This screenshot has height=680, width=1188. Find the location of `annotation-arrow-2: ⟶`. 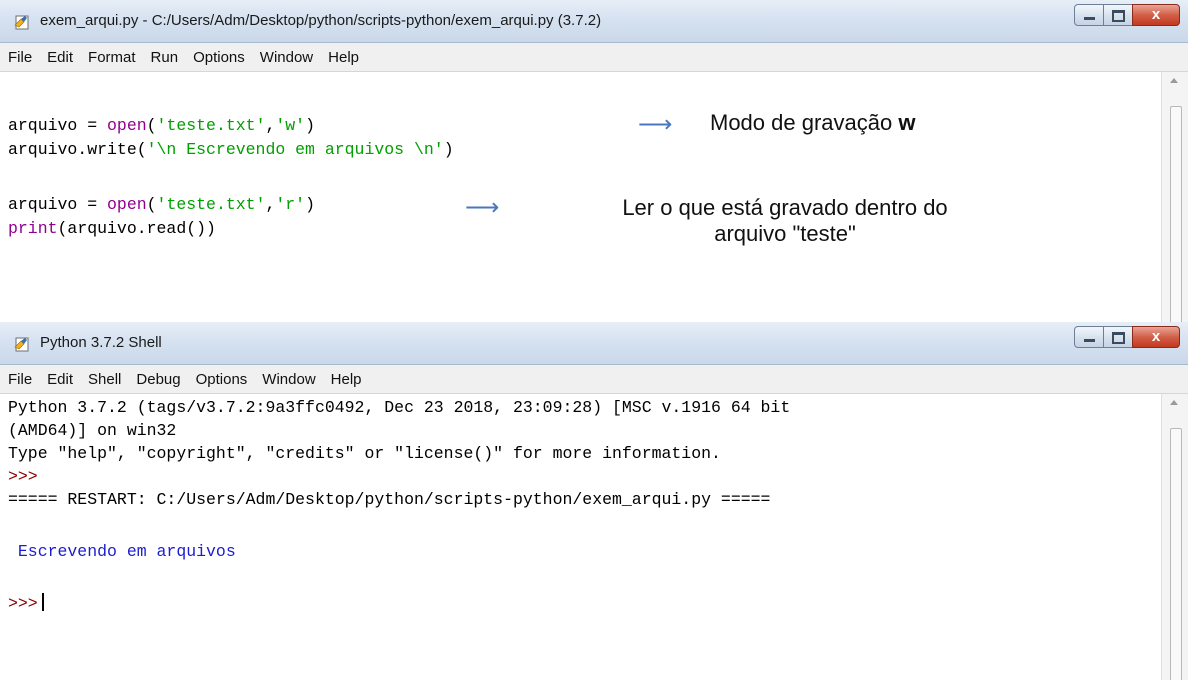

annotation-arrow-2: ⟶ is located at coordinates (482, 207).